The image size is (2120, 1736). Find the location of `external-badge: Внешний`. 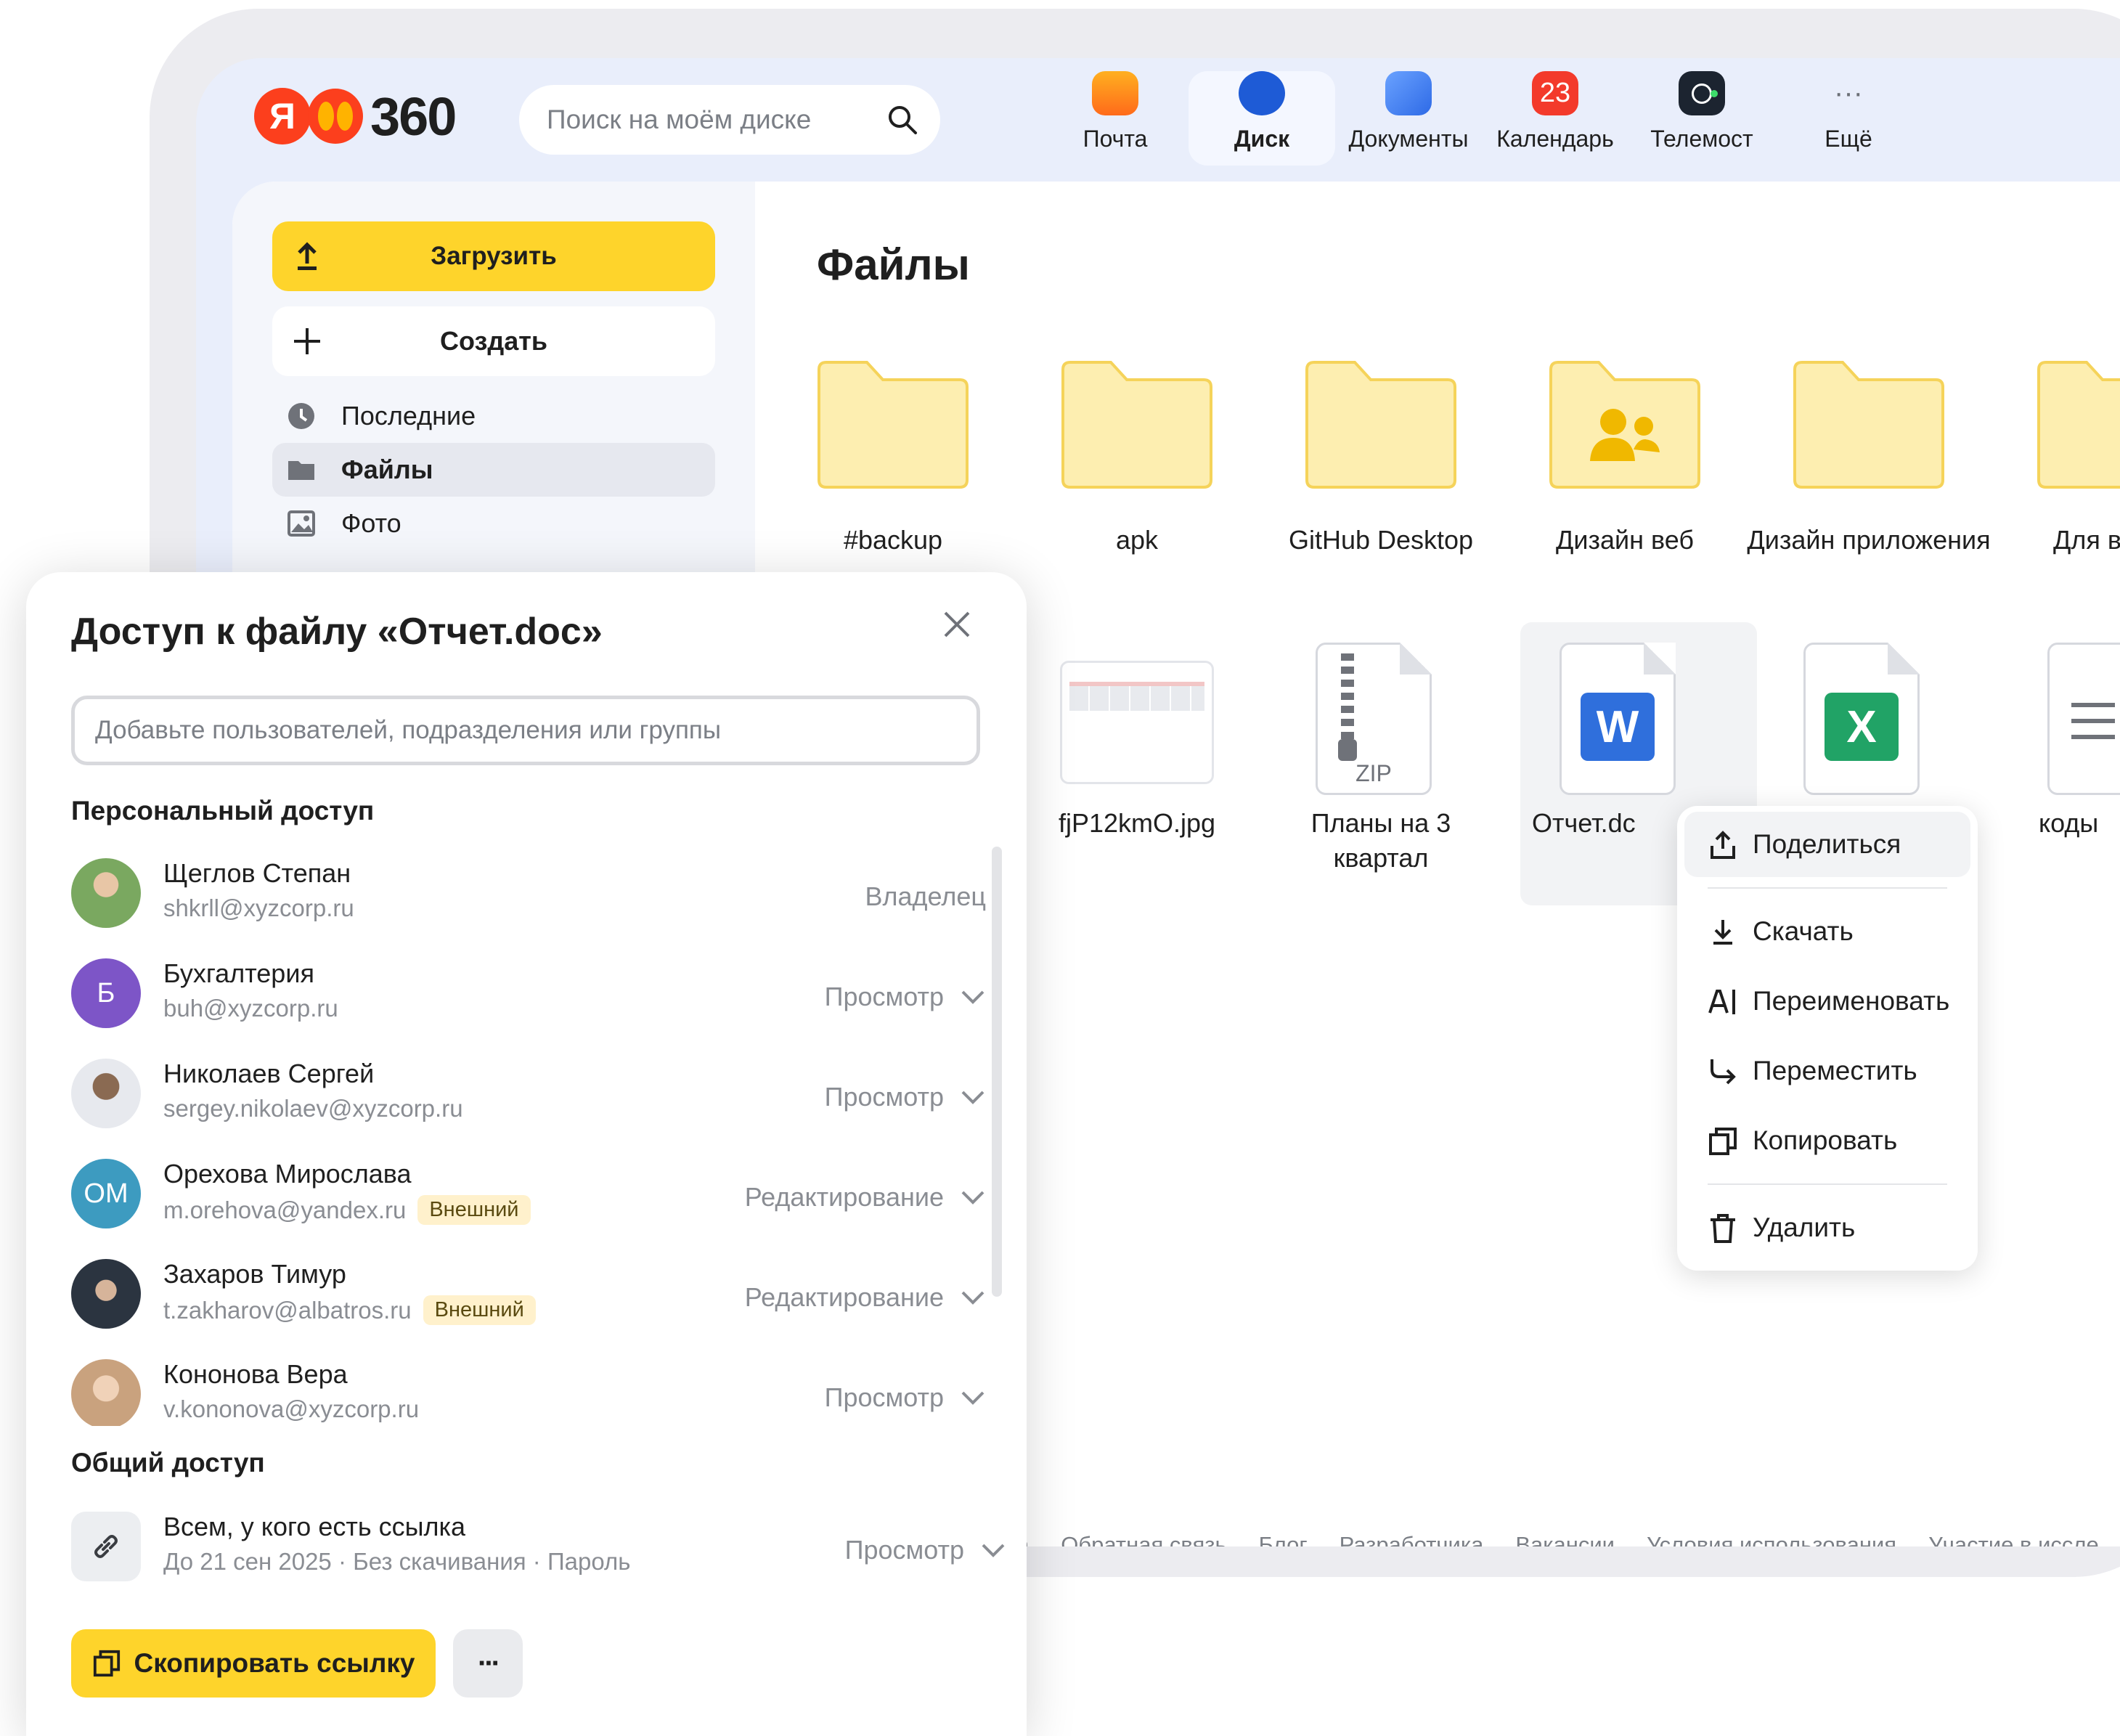

external-badge: Внешний is located at coordinates (474, 1210).